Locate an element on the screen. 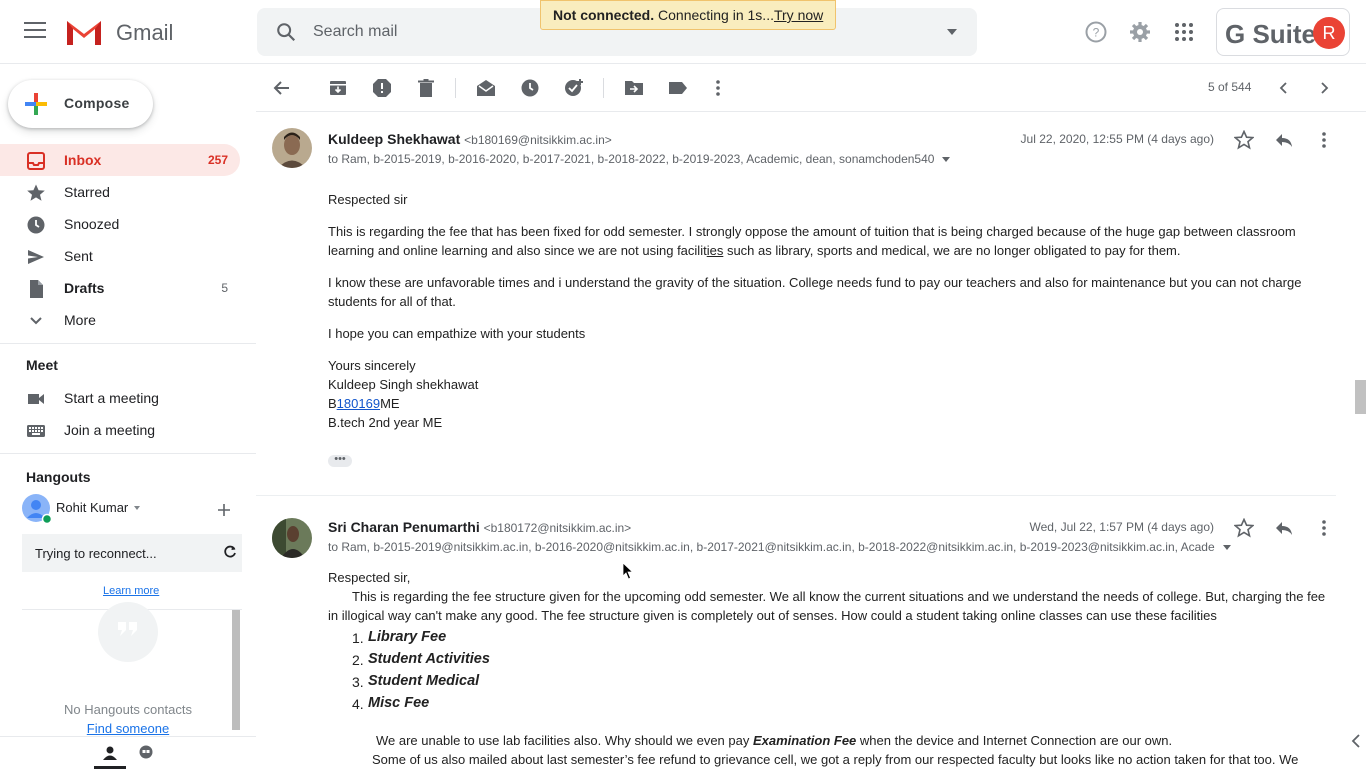 The width and height of the screenshot is (1366, 769). refresh-icon is located at coordinates (230, 552).